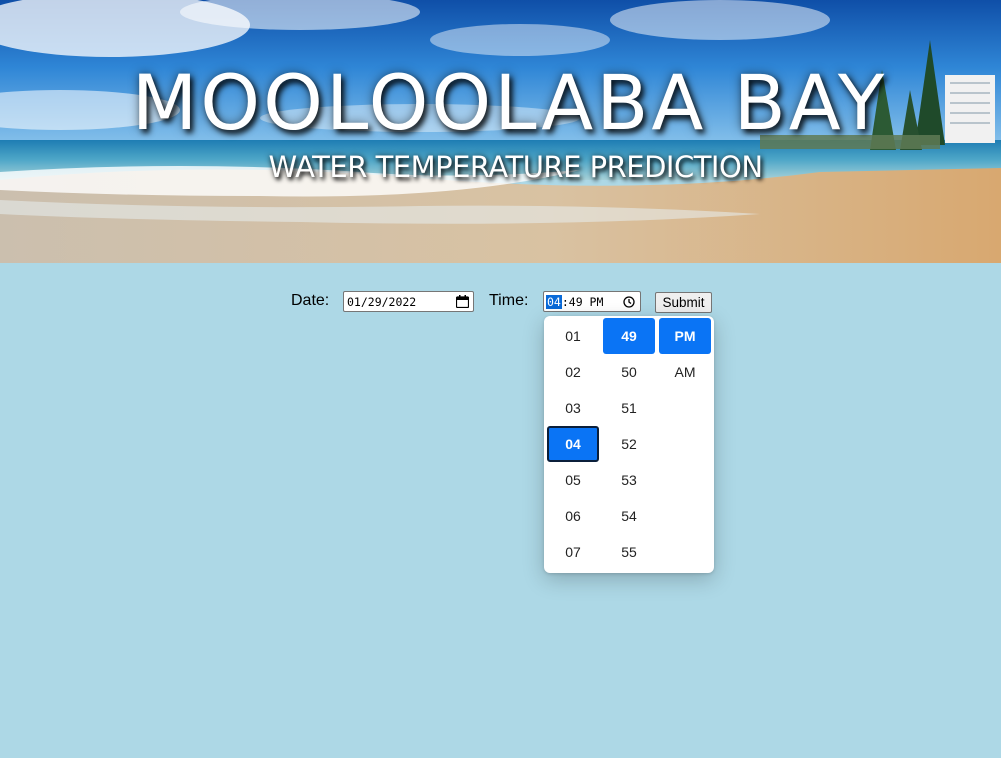 This screenshot has width=1001, height=758. I want to click on minute-option: 51, so click(629, 408).